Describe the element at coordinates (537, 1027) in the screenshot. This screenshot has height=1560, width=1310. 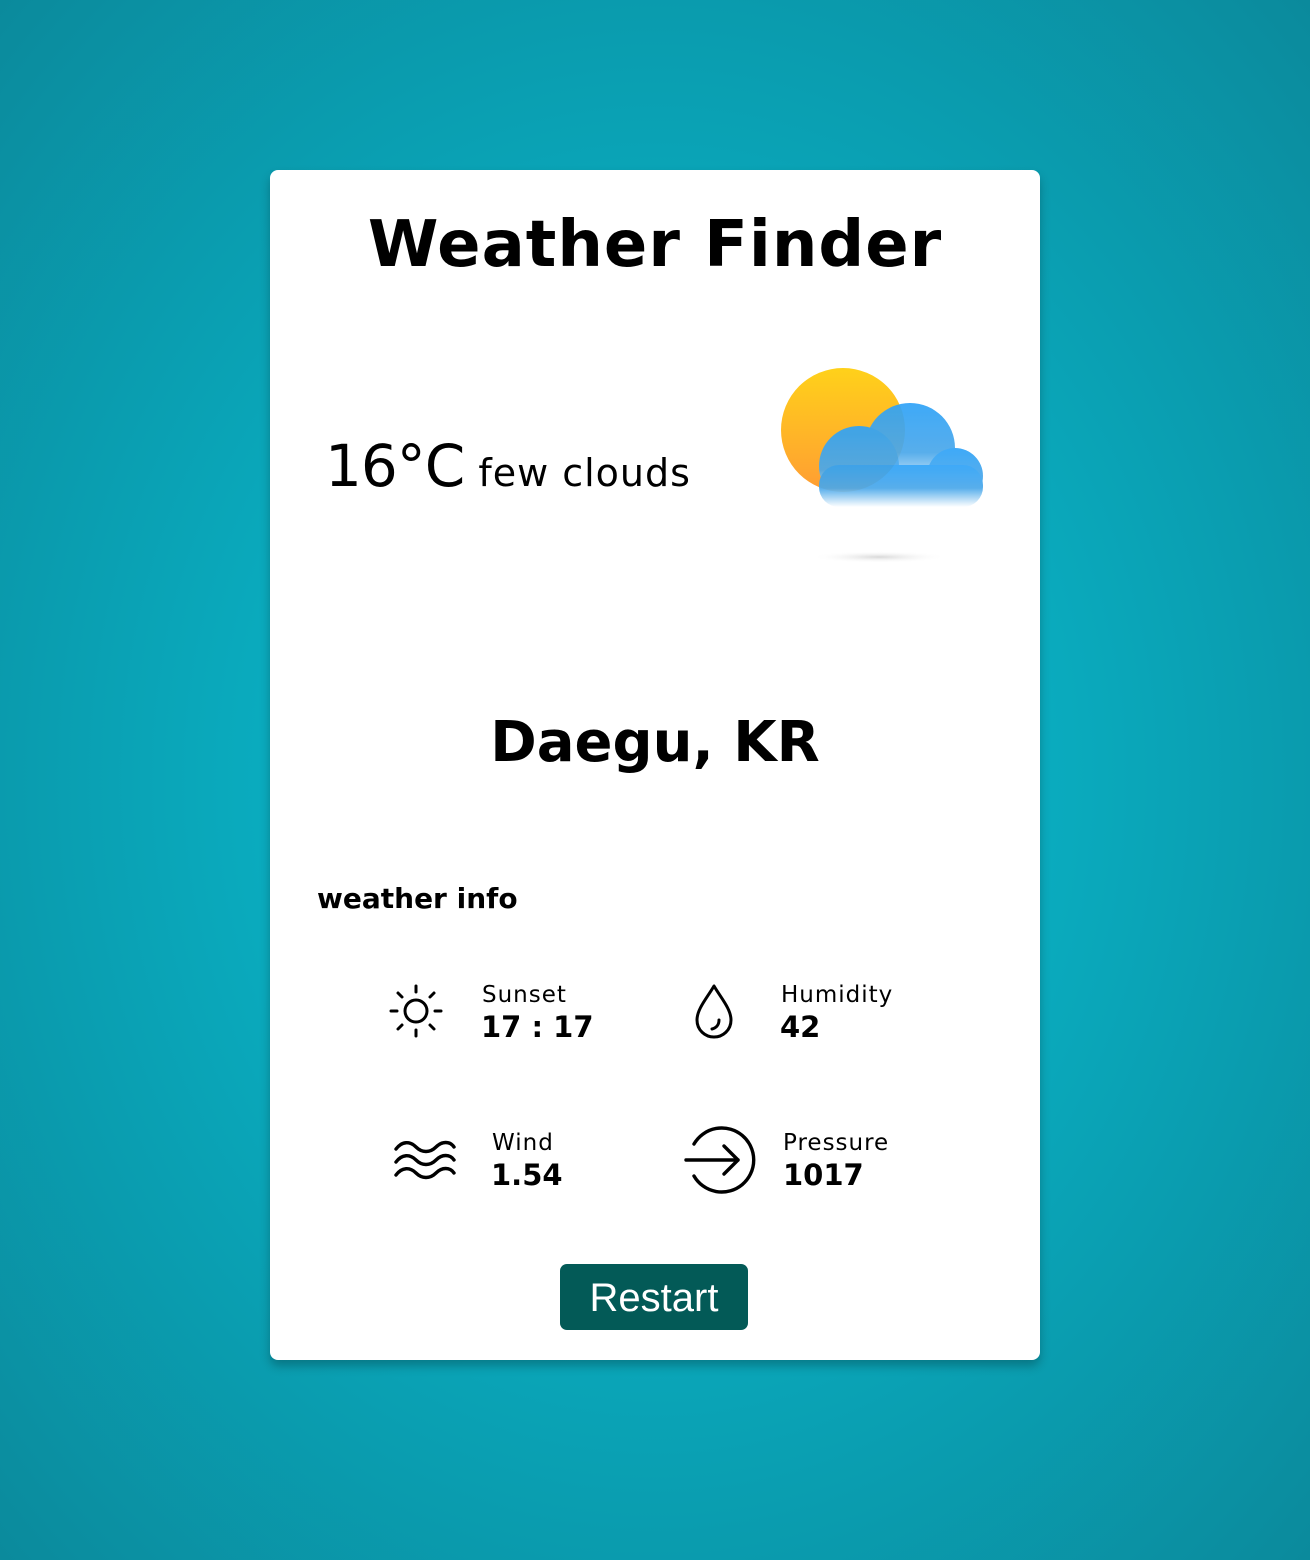
I see `sunset-value: 17` at that location.